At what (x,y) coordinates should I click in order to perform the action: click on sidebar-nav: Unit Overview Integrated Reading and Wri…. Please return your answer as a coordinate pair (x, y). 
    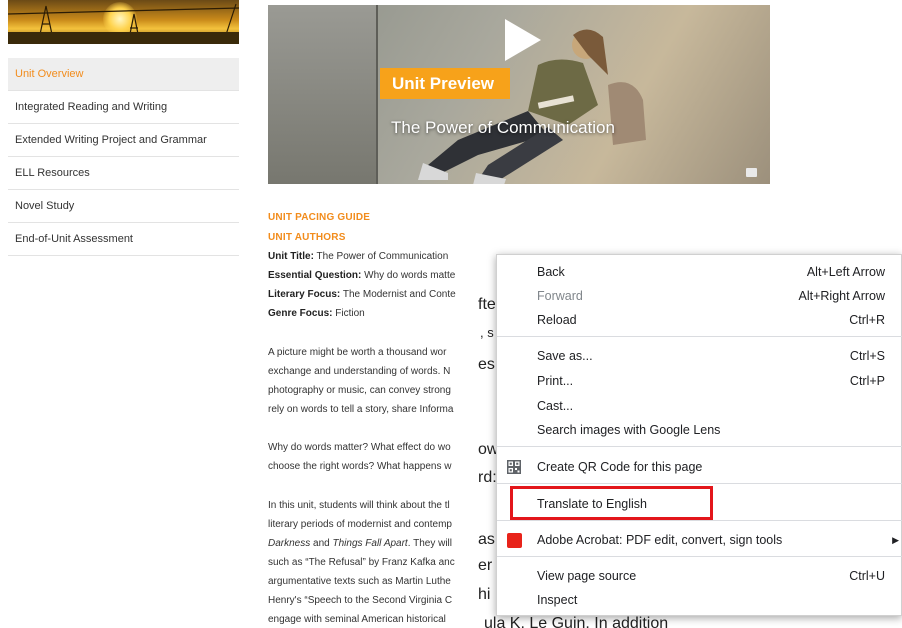
    Looking at the image, I should click on (123, 157).